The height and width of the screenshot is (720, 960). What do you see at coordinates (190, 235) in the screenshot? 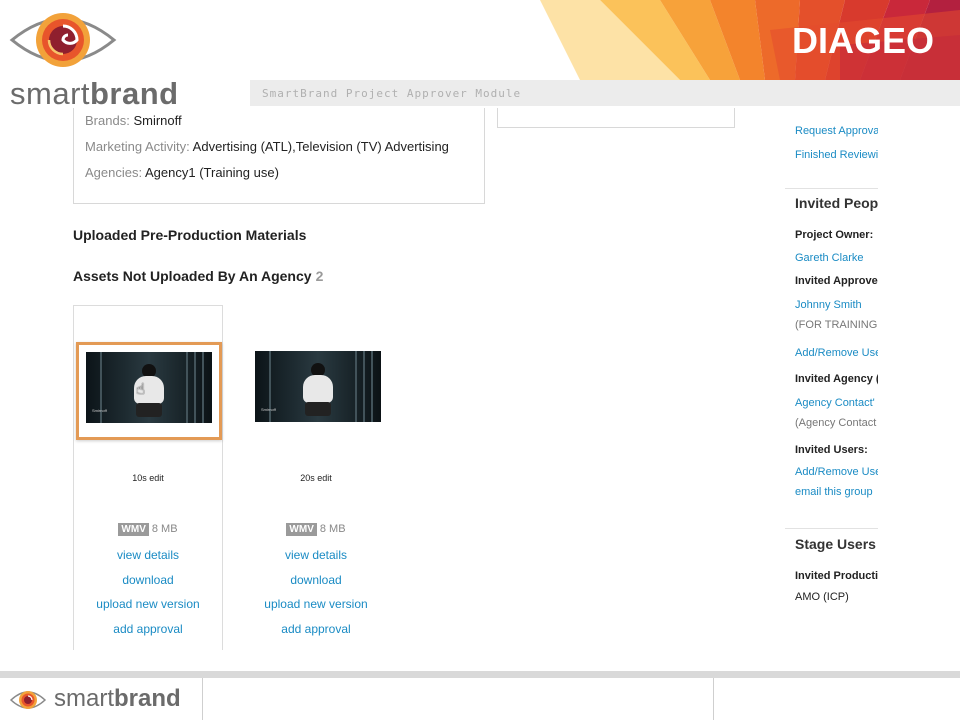
I see `uploaded-materials-heading: Uploaded Pre-Production Materials` at bounding box center [190, 235].